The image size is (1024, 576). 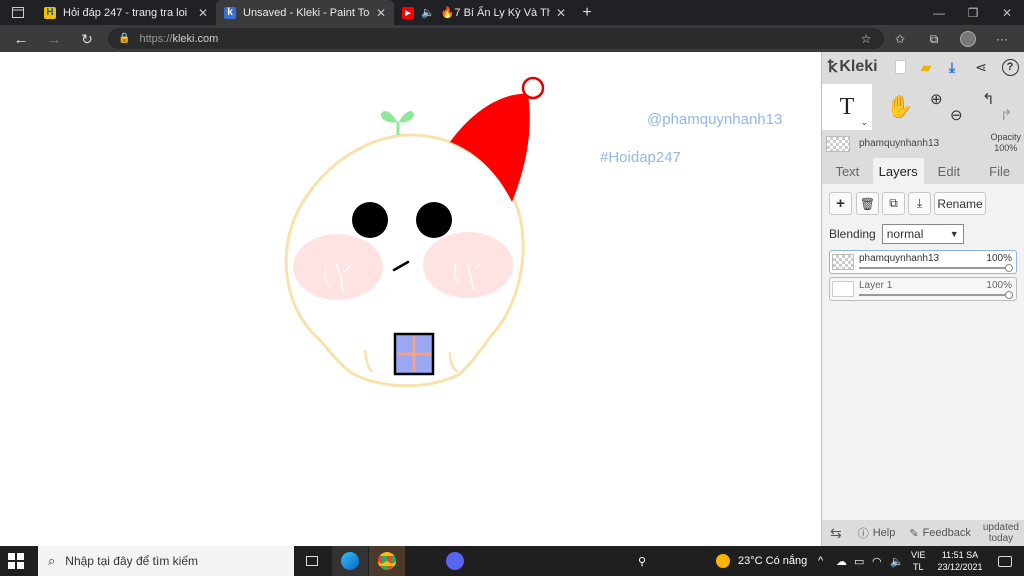 I want to click on zoom-out-icon: ⊖, so click(x=956, y=115).